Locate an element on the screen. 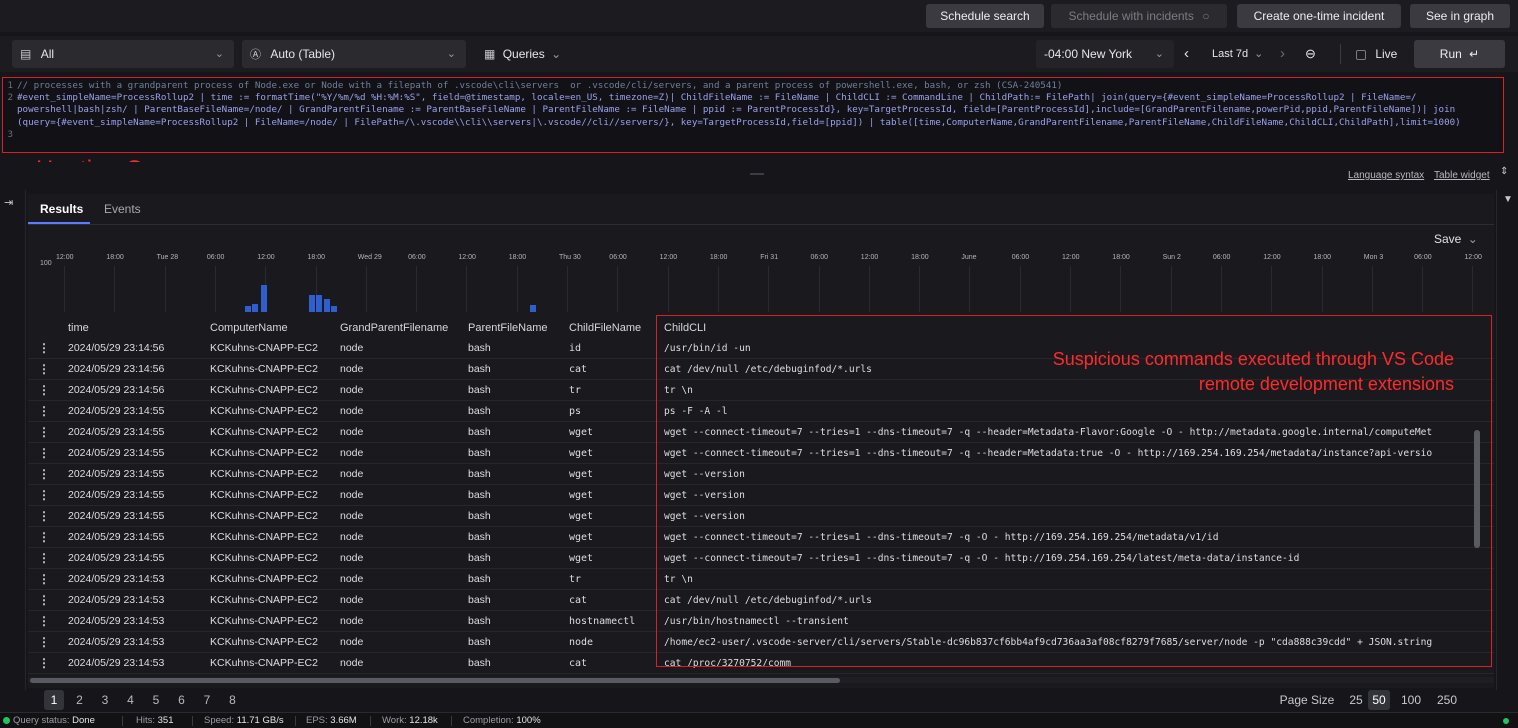  histogram-tick-label: Fri 31 is located at coordinates (769, 257).